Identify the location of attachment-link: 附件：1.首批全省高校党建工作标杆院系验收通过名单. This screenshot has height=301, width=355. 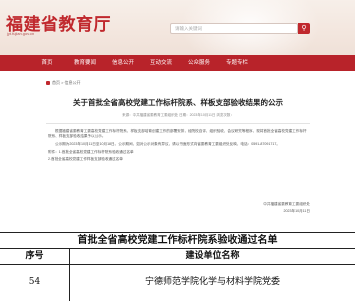
(178, 152).